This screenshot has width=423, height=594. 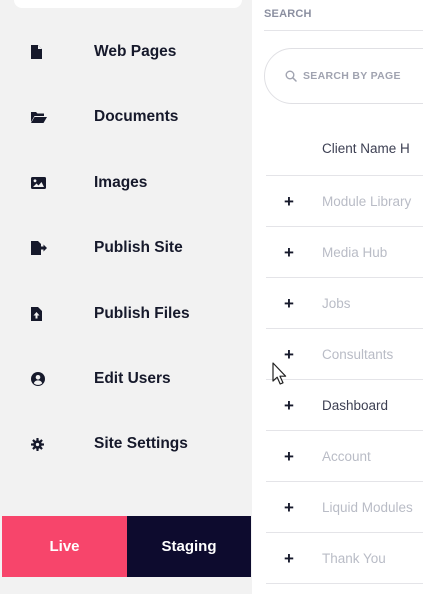 I want to click on sidebar-item-documents: Documents, so click(x=126, y=117).